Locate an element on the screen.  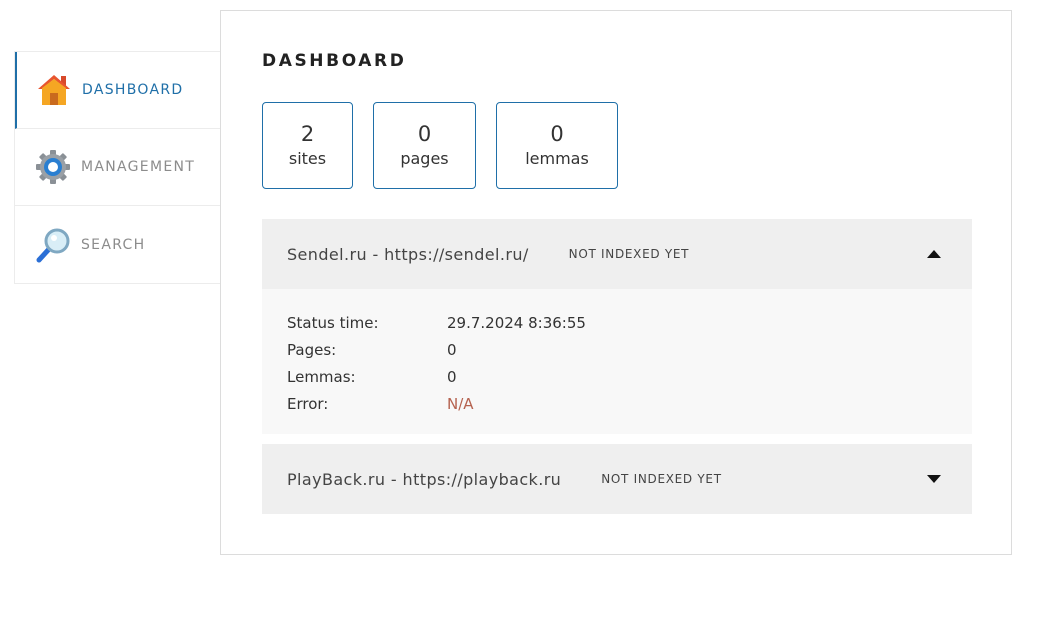
stat-card-pages: 0 pages is located at coordinates (424, 145).